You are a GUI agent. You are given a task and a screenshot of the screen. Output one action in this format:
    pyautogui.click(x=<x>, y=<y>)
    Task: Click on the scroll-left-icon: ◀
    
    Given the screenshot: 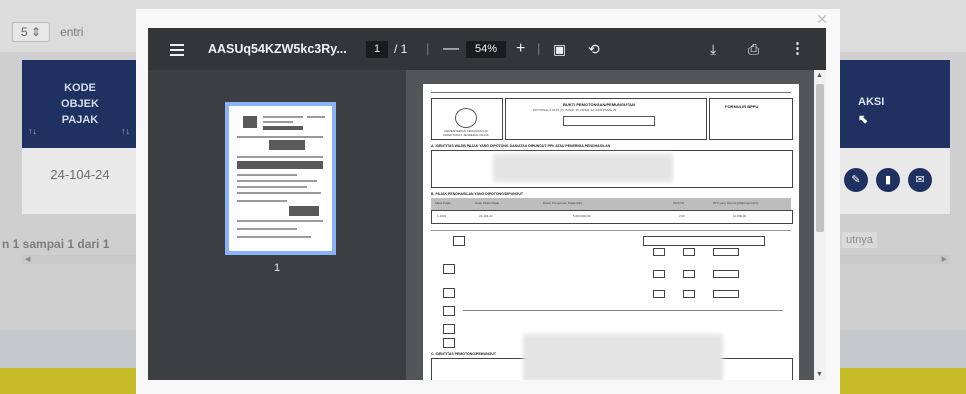 What is the action you would take?
    pyautogui.click(x=27, y=259)
    